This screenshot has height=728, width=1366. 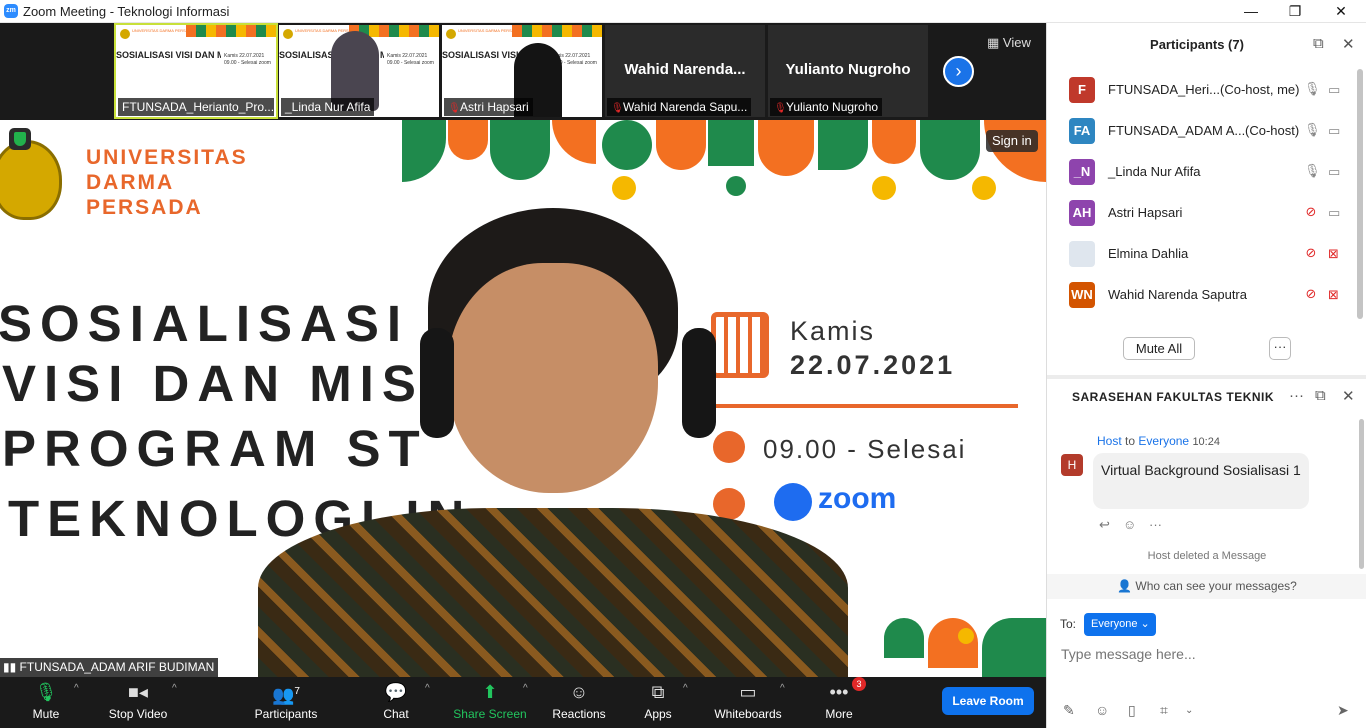 What do you see at coordinates (1295, 11) in the screenshot?
I see `maximize-icon: ❐` at bounding box center [1295, 11].